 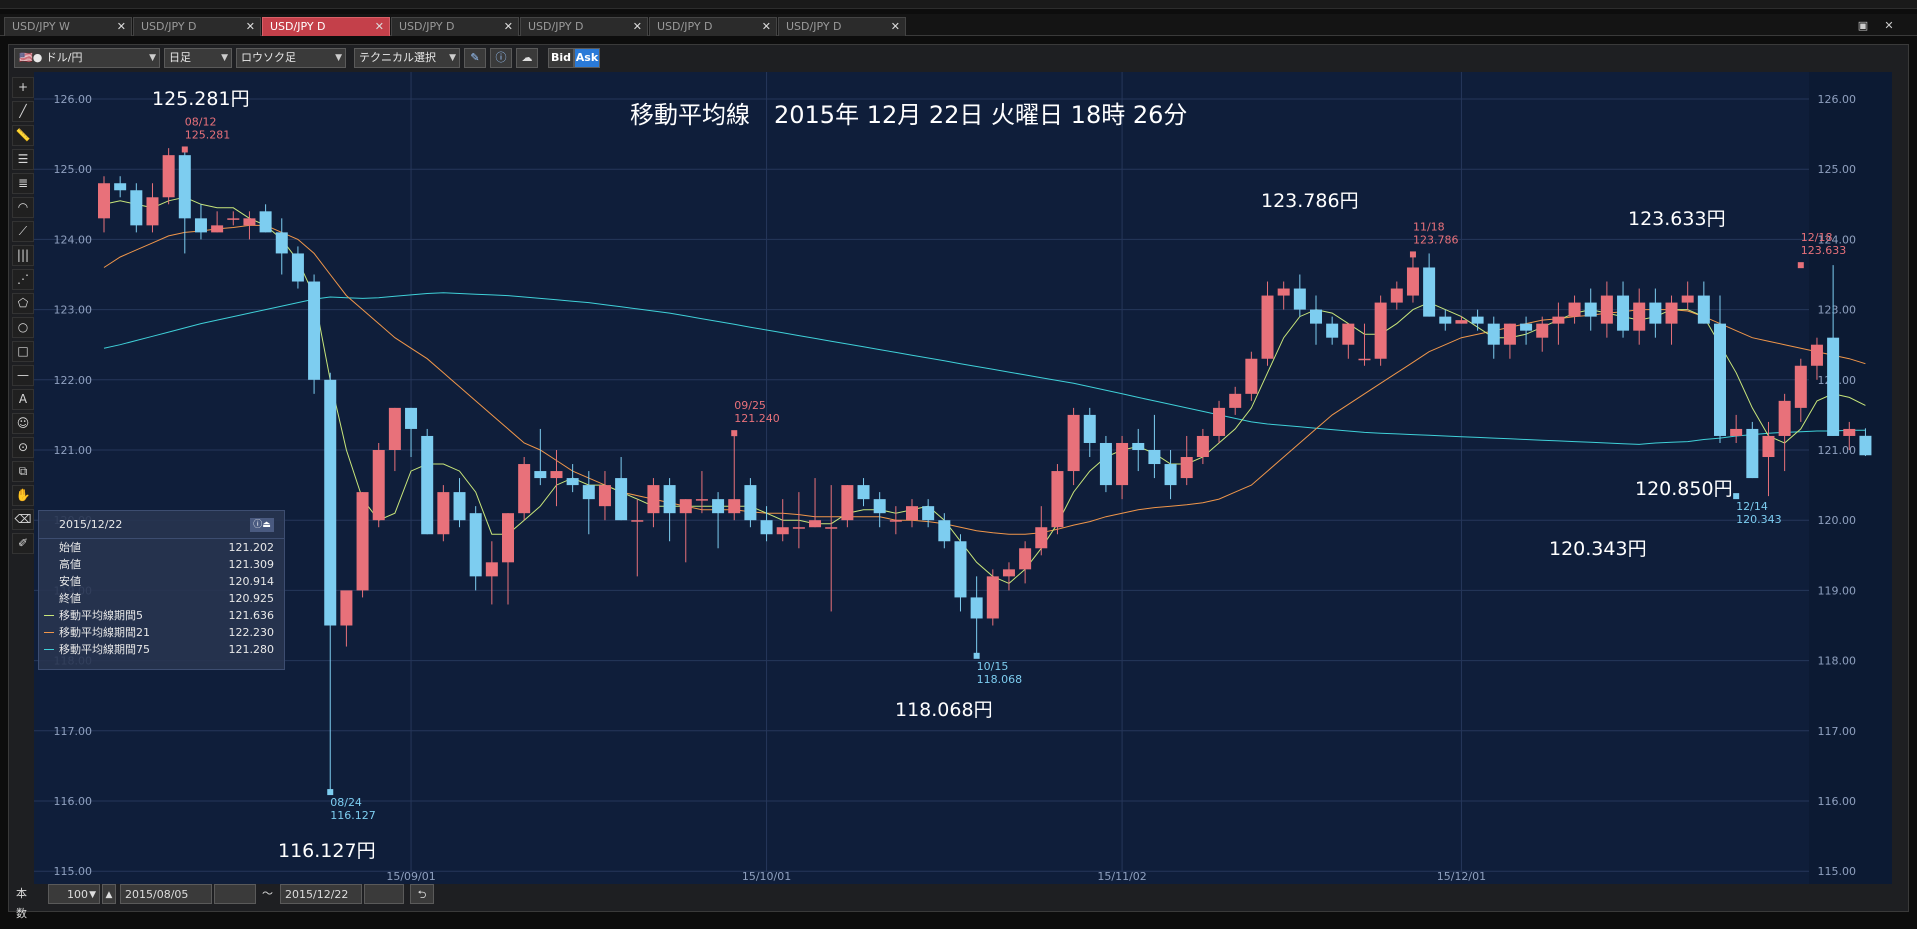 What do you see at coordinates (23, 423) in the screenshot?
I see `icon-tool-icon: ☺` at bounding box center [23, 423].